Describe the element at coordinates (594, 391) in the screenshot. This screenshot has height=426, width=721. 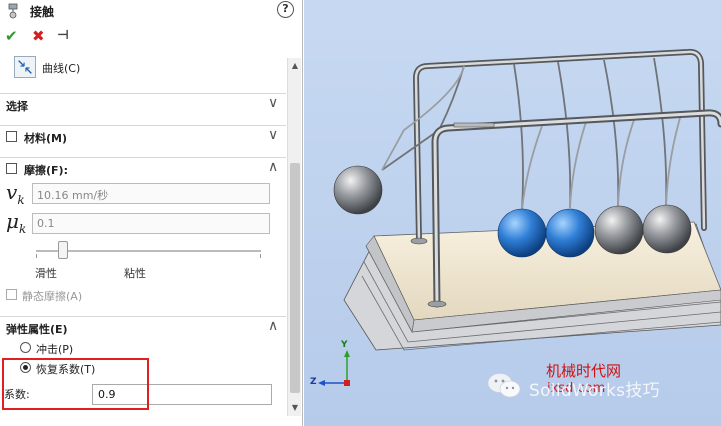
I see `watermark-solidworks: SolidWorks技巧` at that location.